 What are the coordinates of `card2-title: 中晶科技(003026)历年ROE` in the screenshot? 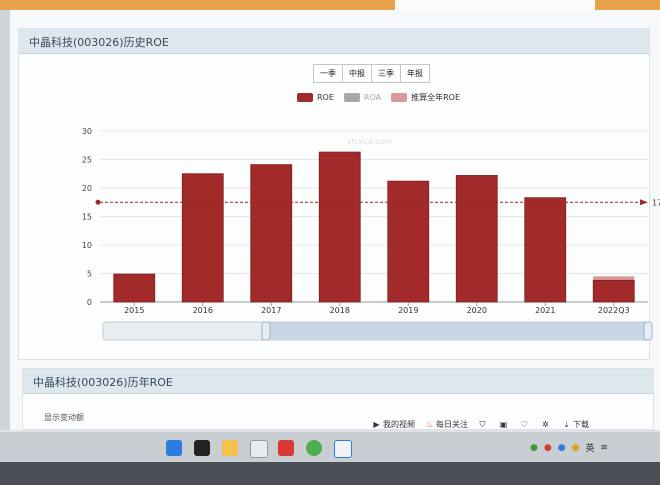 It's located at (103, 382).